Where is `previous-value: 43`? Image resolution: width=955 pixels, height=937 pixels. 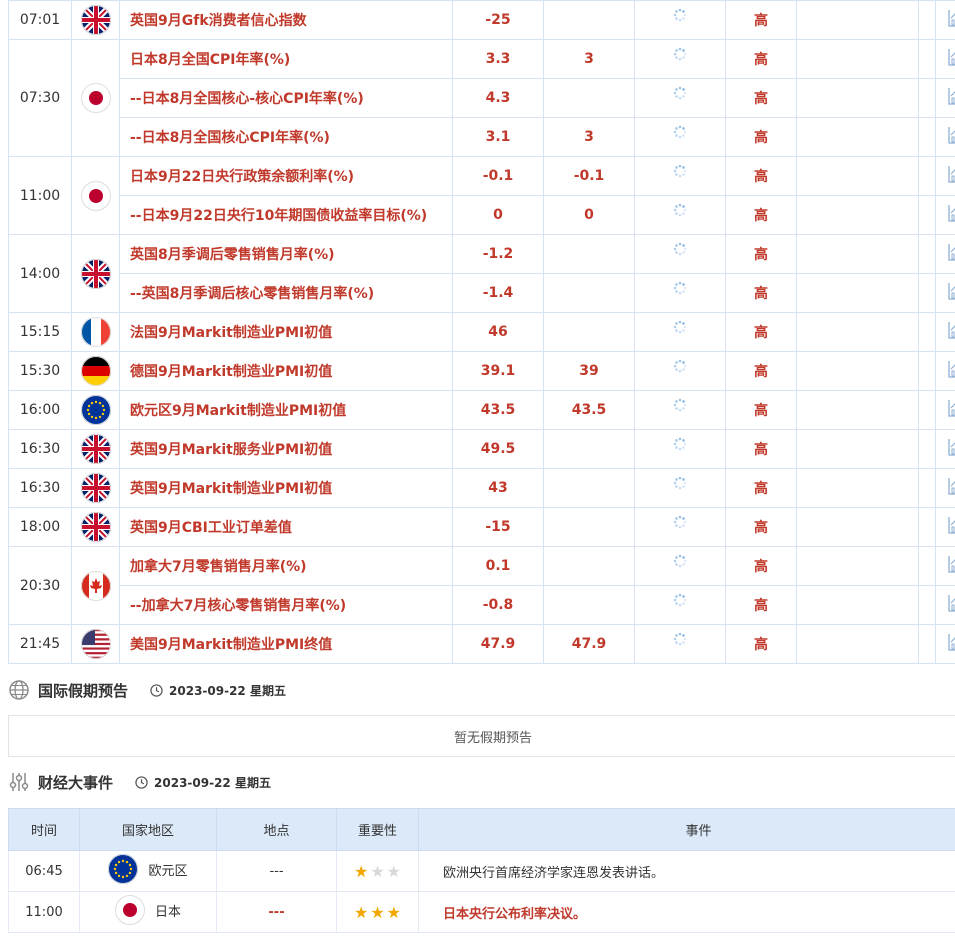
previous-value: 43 is located at coordinates (498, 488).